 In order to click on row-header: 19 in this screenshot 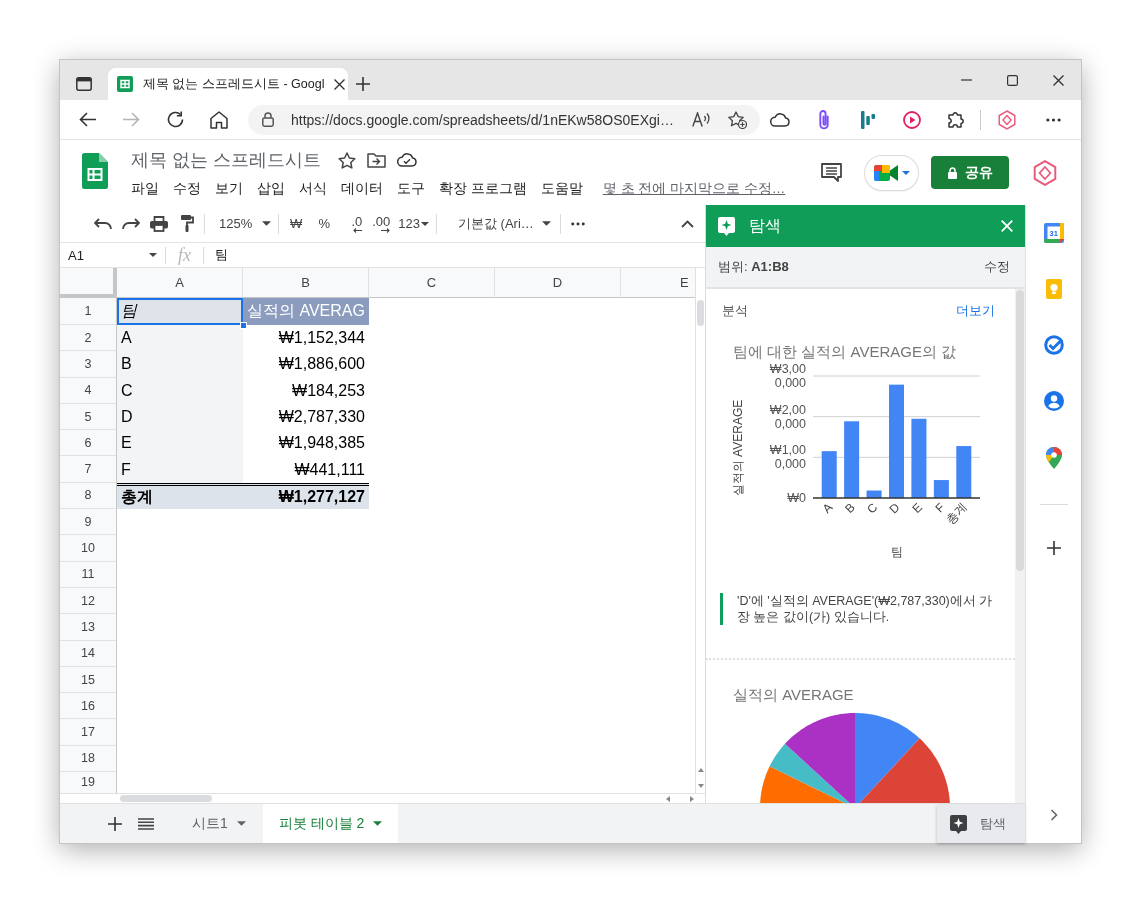, I will do `click(88, 782)`.